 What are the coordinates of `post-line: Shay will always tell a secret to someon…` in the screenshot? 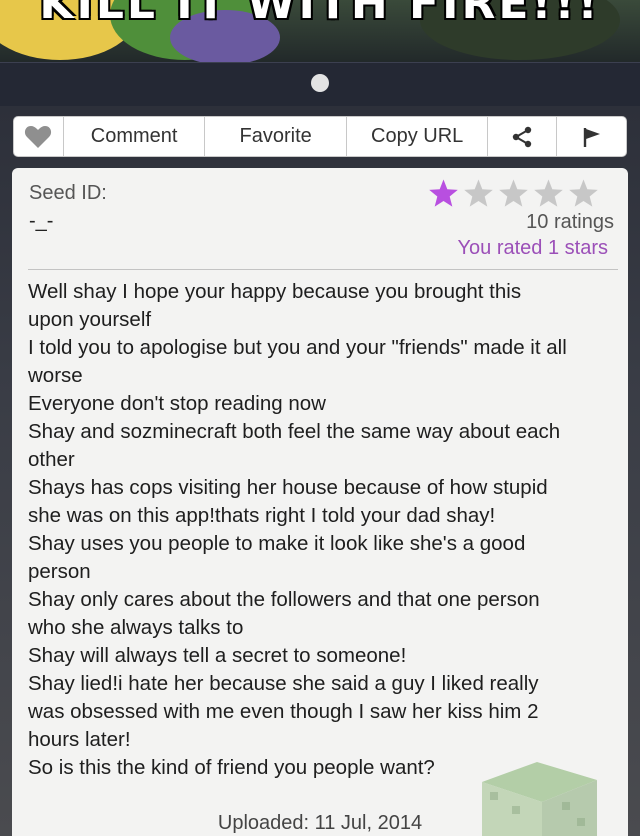 It's located at (217, 655).